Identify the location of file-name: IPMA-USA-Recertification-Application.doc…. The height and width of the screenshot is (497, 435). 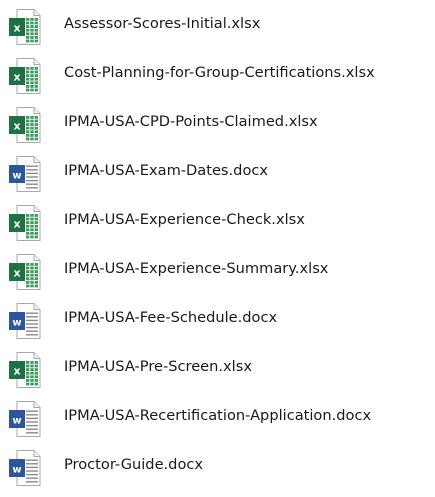
(218, 415).